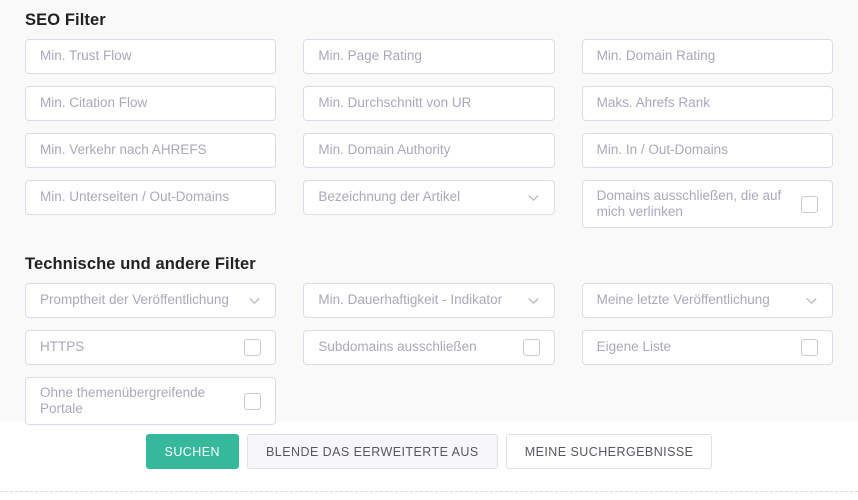 The width and height of the screenshot is (858, 500). I want to click on placeholder-label-min-durchschnitt-von-ur: Min. Durchschnitt von UR, so click(395, 103).